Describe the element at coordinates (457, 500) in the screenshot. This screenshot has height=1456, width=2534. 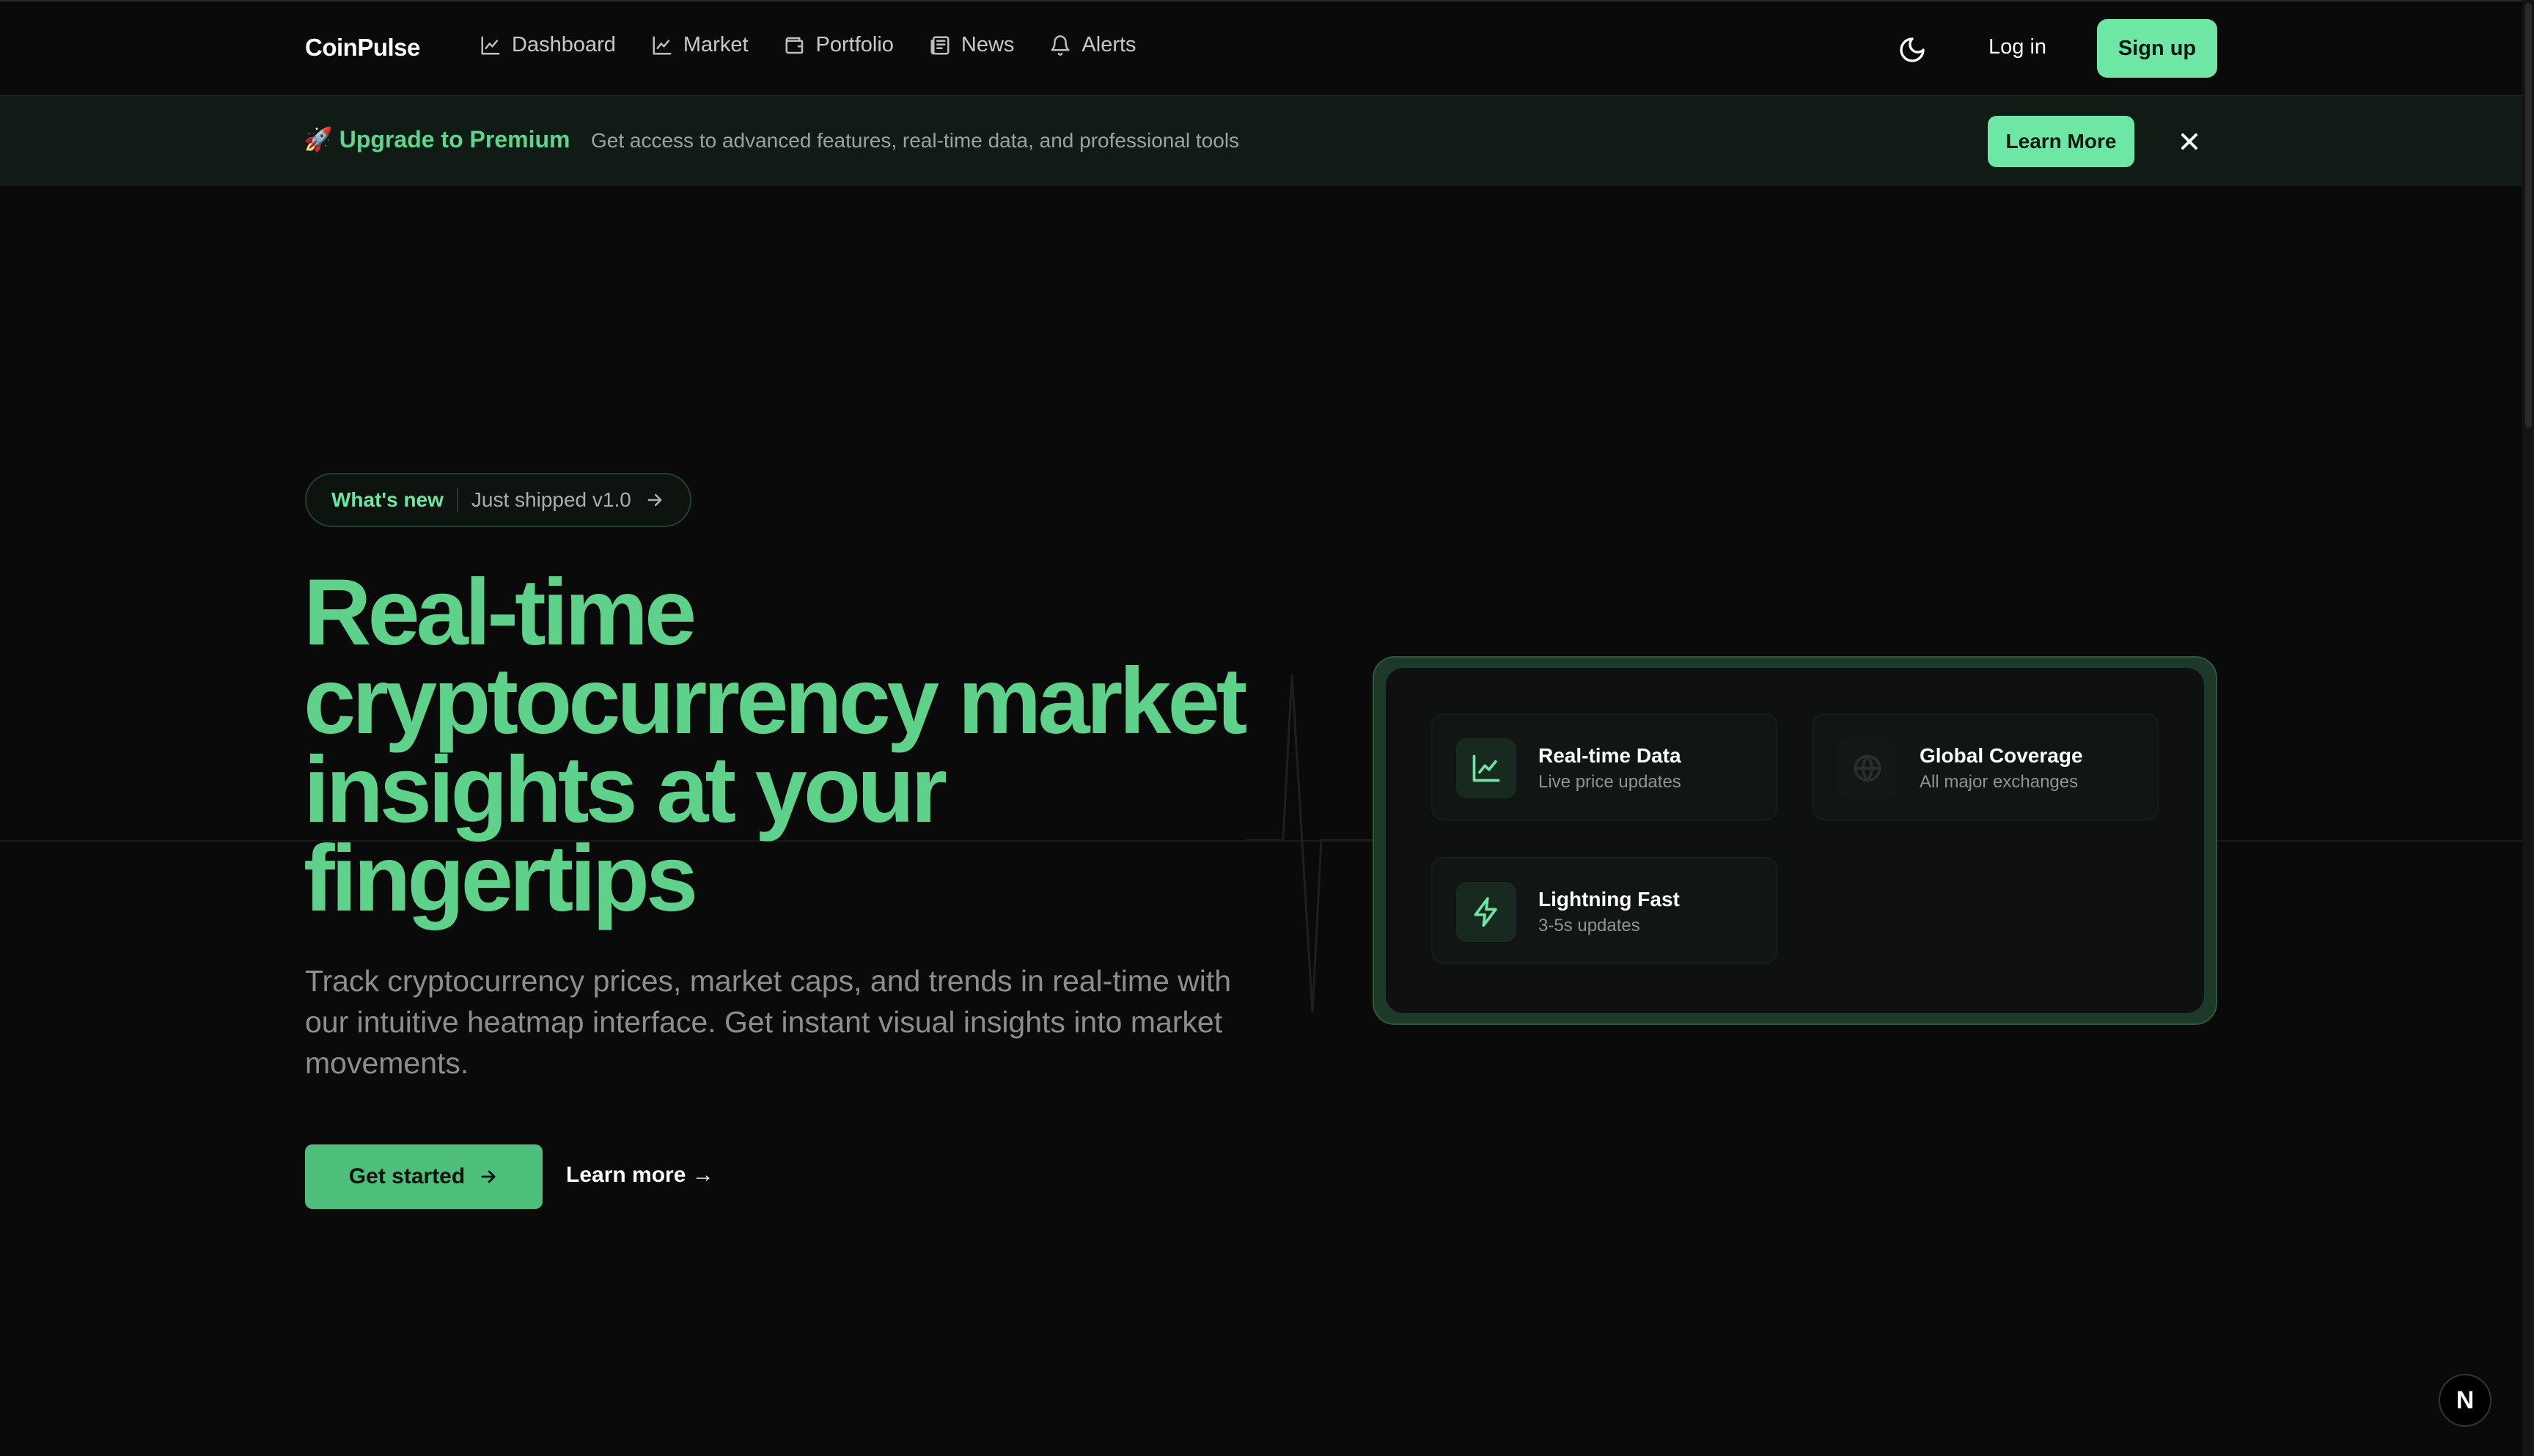
I see `badge-divider` at that location.